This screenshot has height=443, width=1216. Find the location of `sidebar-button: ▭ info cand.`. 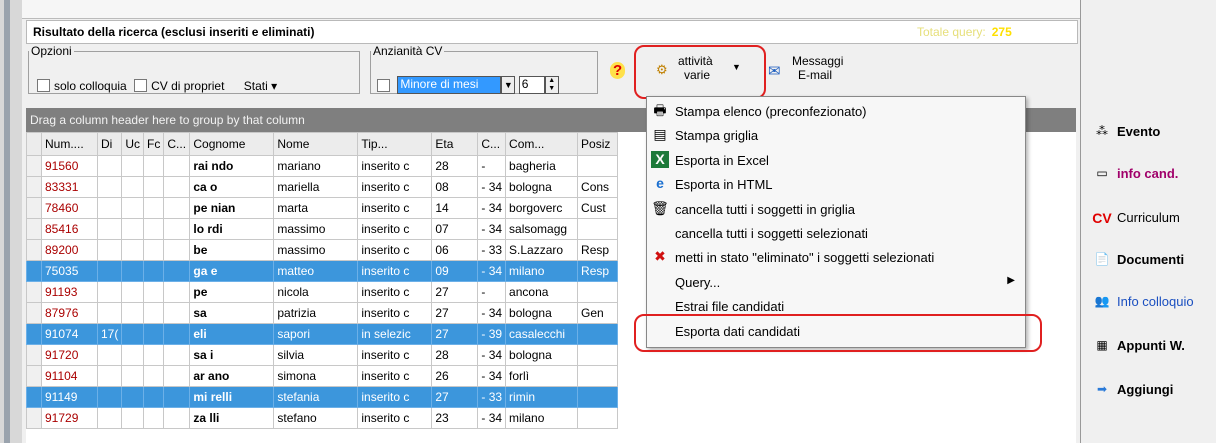

sidebar-button: ▭ info cand. is located at coordinates (1148, 174).